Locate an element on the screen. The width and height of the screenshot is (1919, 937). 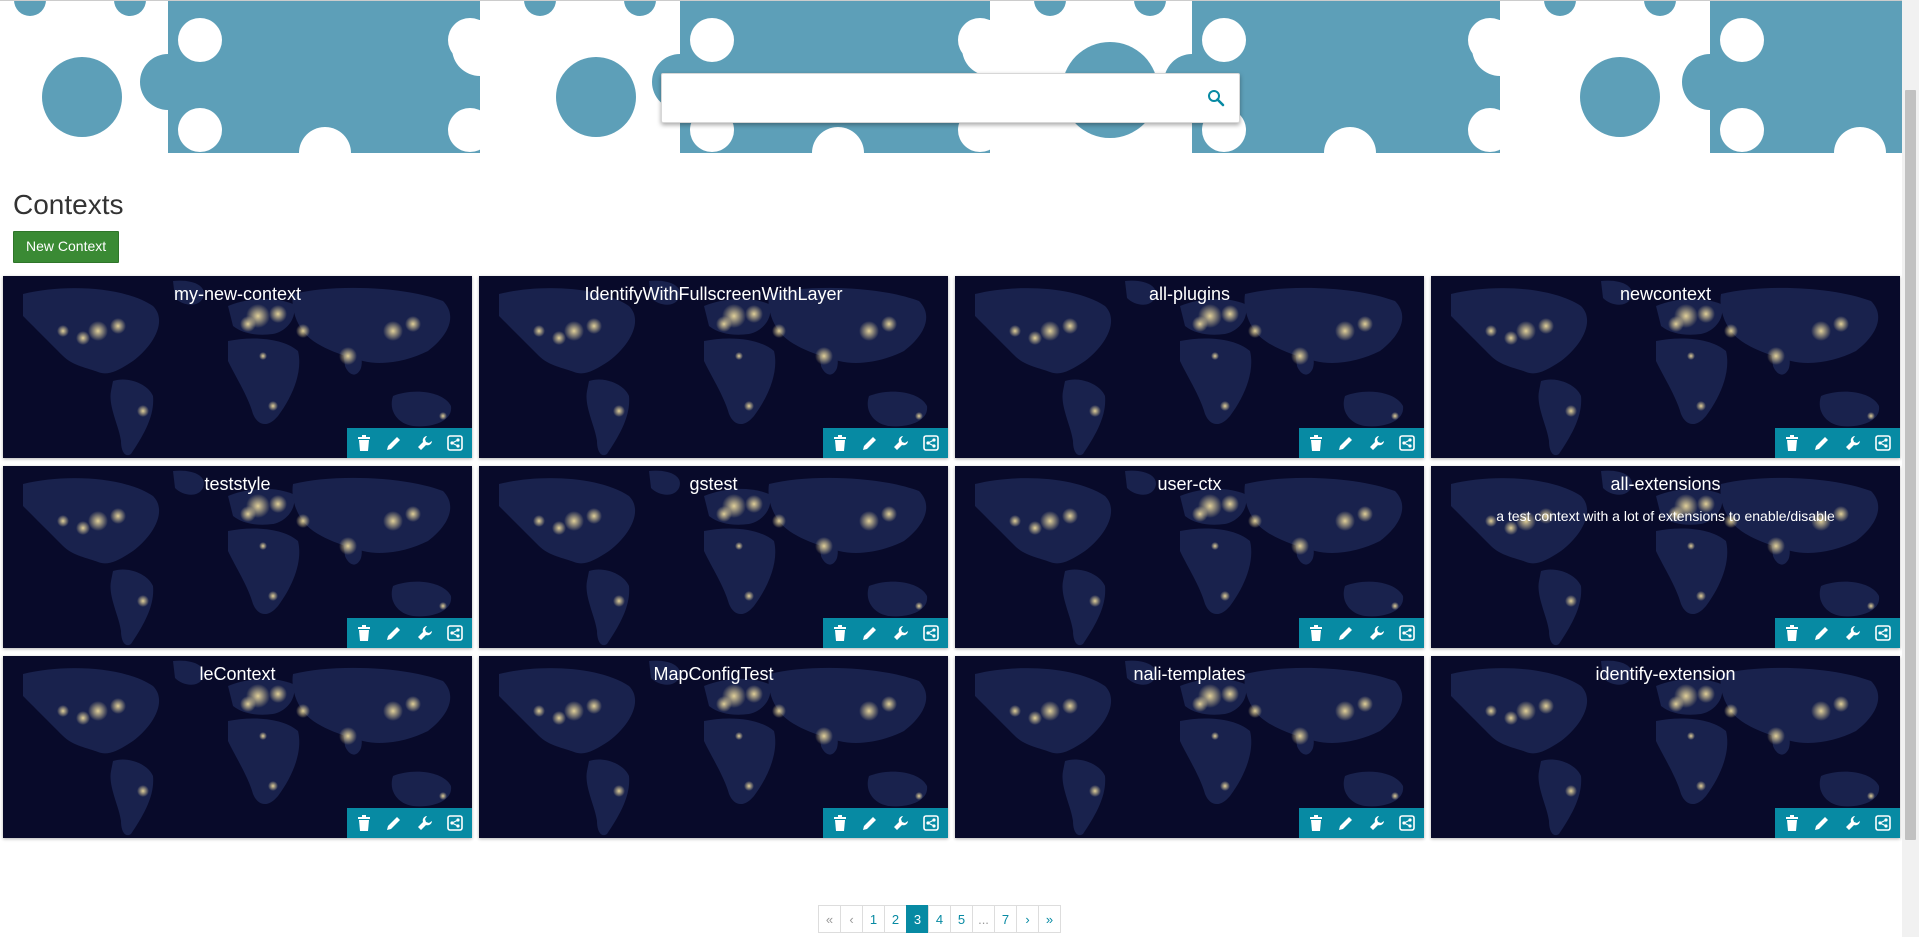
search-input is located at coordinates (934, 99).